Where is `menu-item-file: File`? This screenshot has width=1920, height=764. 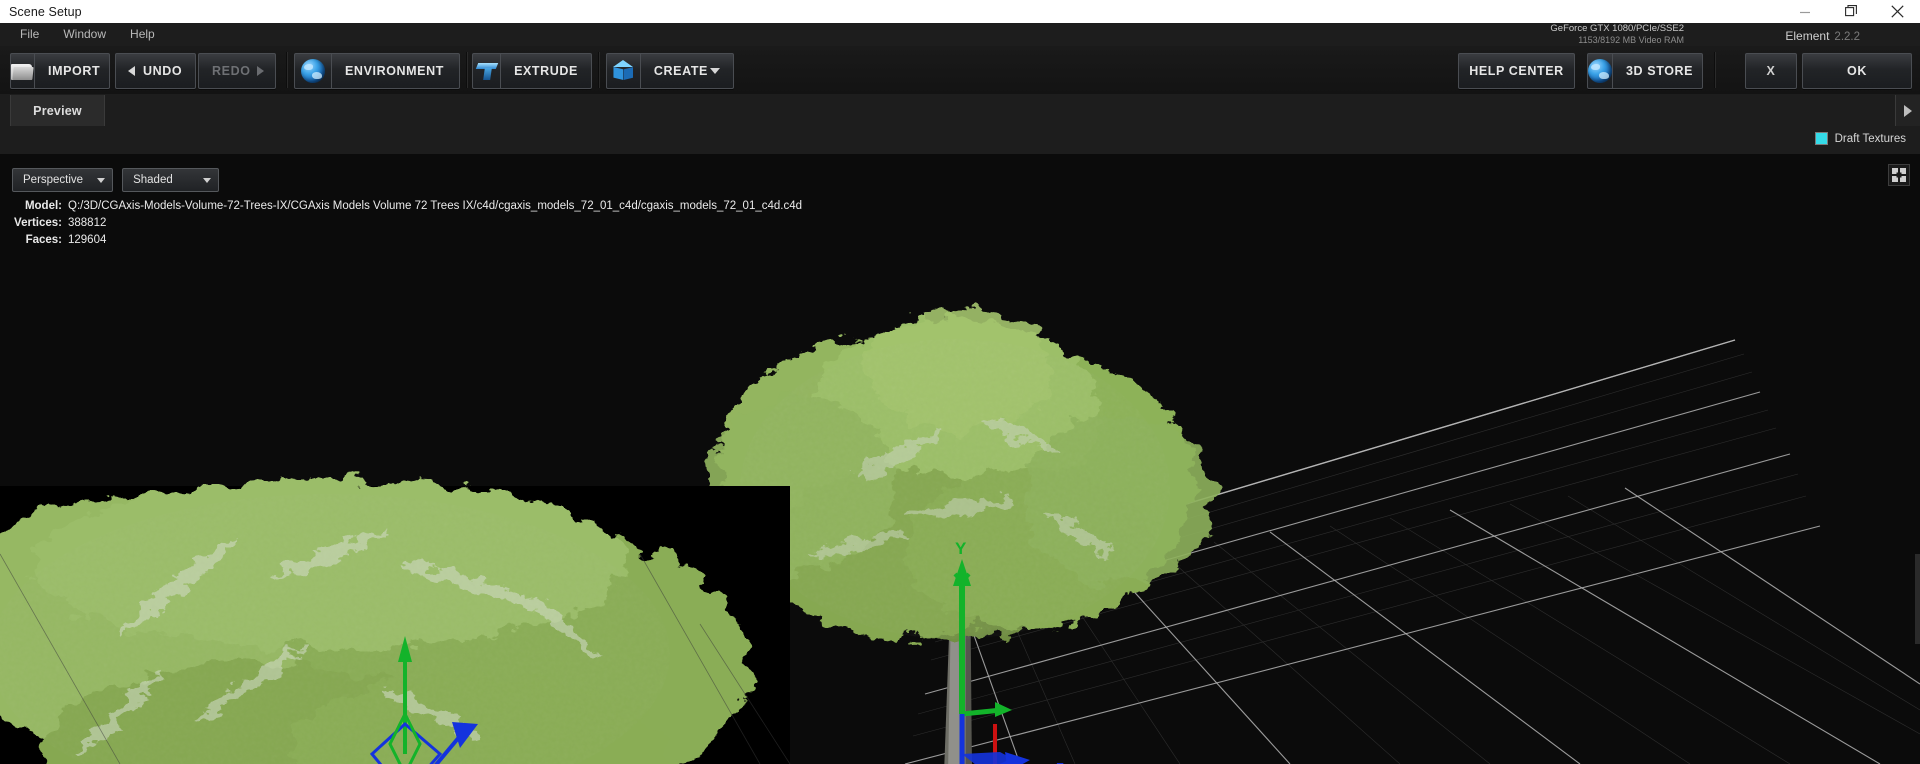
menu-item-file: File is located at coordinates (29, 34).